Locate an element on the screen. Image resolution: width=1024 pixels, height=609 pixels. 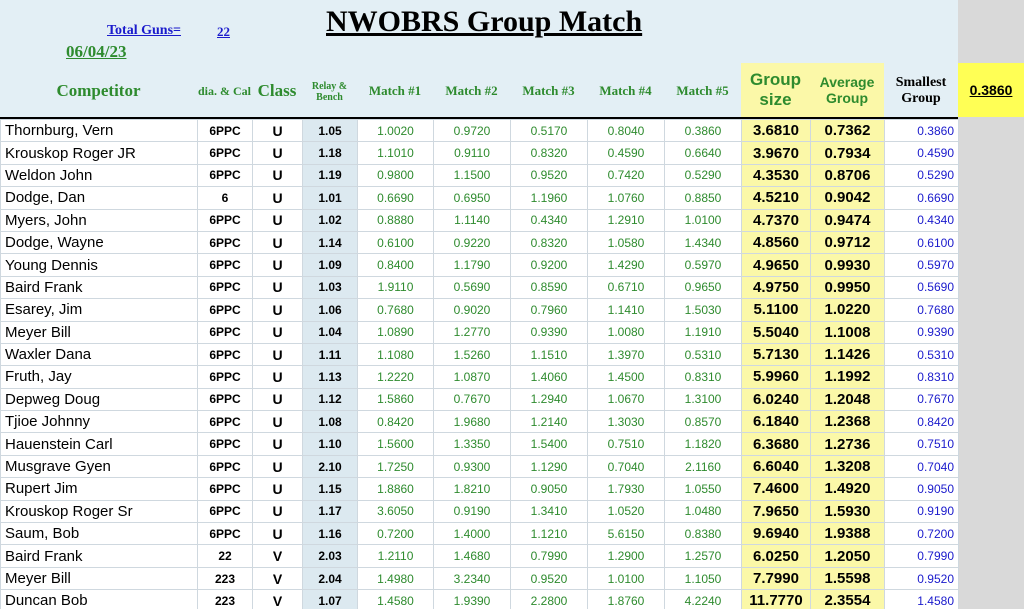
group-size-cell: 3.6810 is located at coordinates (776, 130).